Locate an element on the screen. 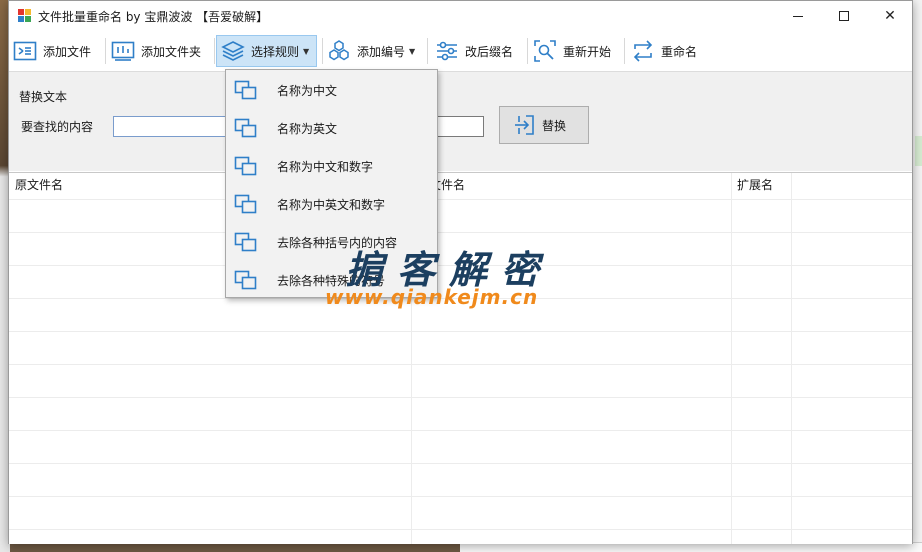 Image resolution: width=922 pixels, height=552 pixels. menu-item-chinese-english-digits: 名称为中英文和数字 is located at coordinates (331, 204).